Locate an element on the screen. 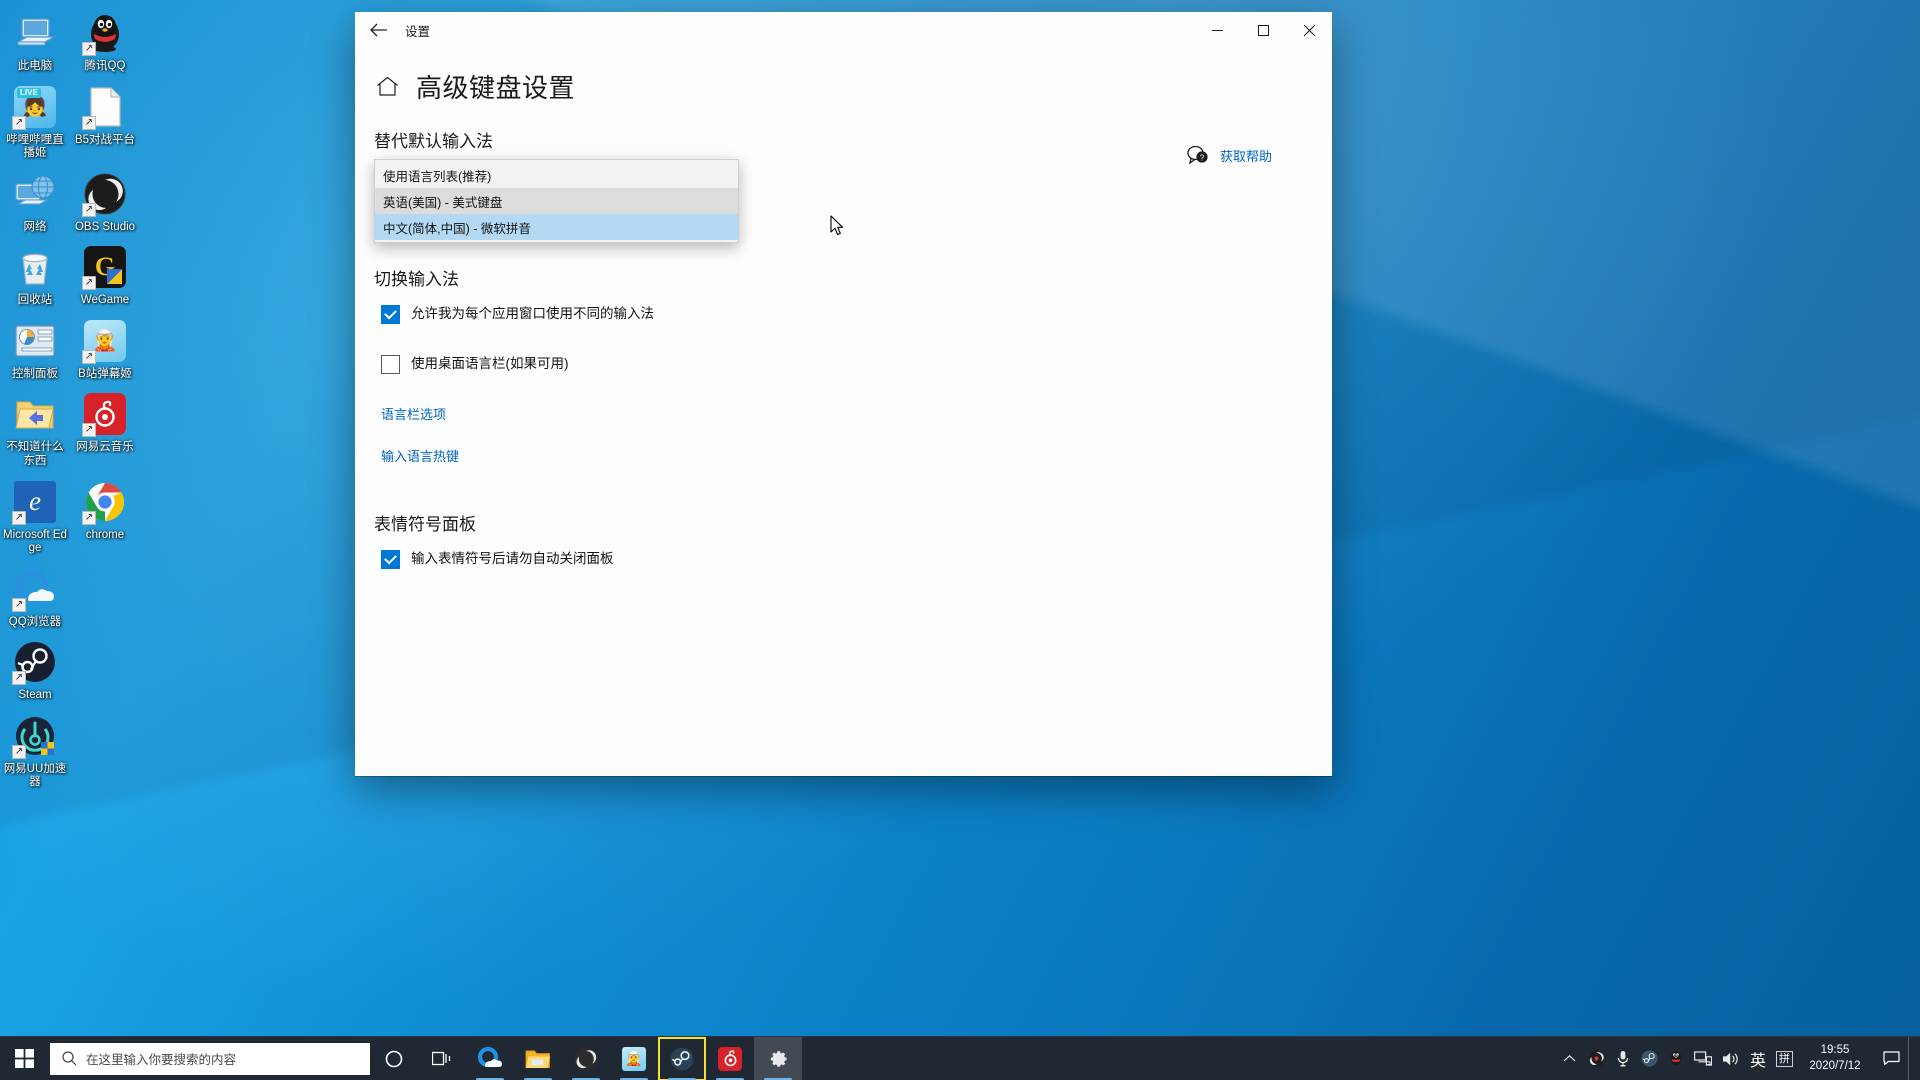 This screenshot has width=1920, height=1080. window-title-bar: 设置 is located at coordinates (843, 30).